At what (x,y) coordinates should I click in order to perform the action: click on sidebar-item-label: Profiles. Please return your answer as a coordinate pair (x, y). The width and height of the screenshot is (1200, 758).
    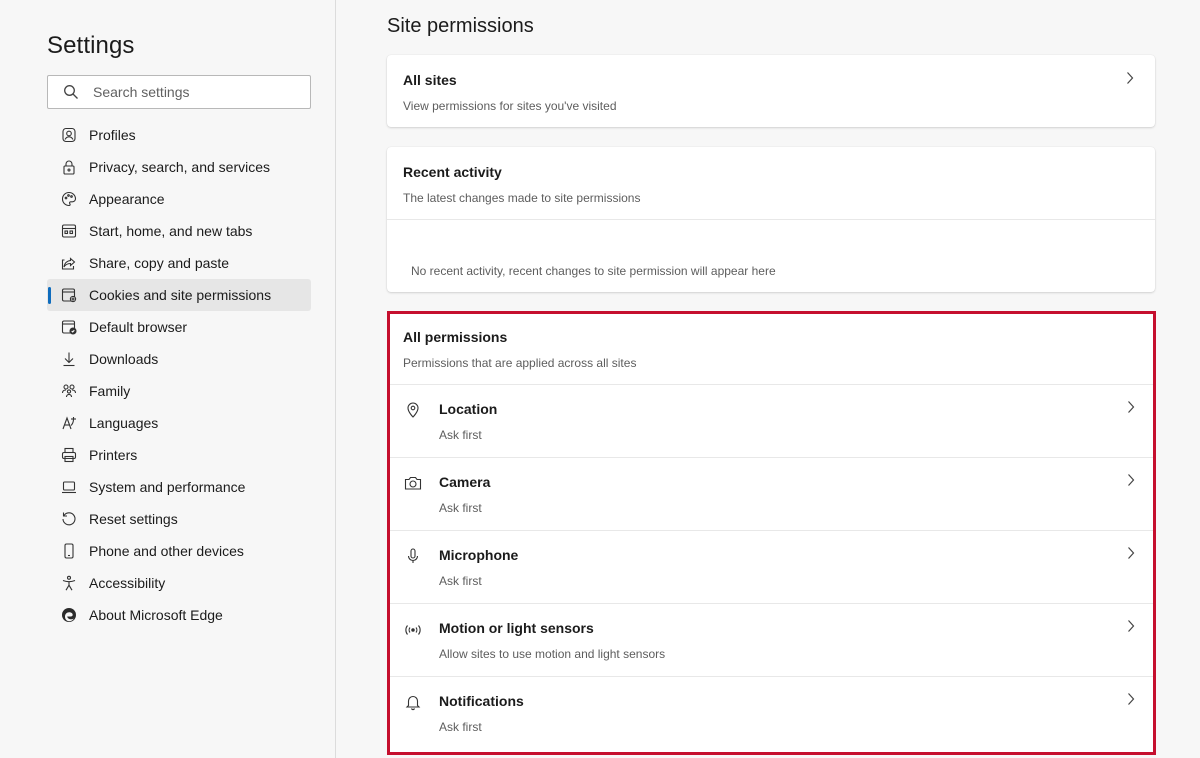
    Looking at the image, I should click on (112, 135).